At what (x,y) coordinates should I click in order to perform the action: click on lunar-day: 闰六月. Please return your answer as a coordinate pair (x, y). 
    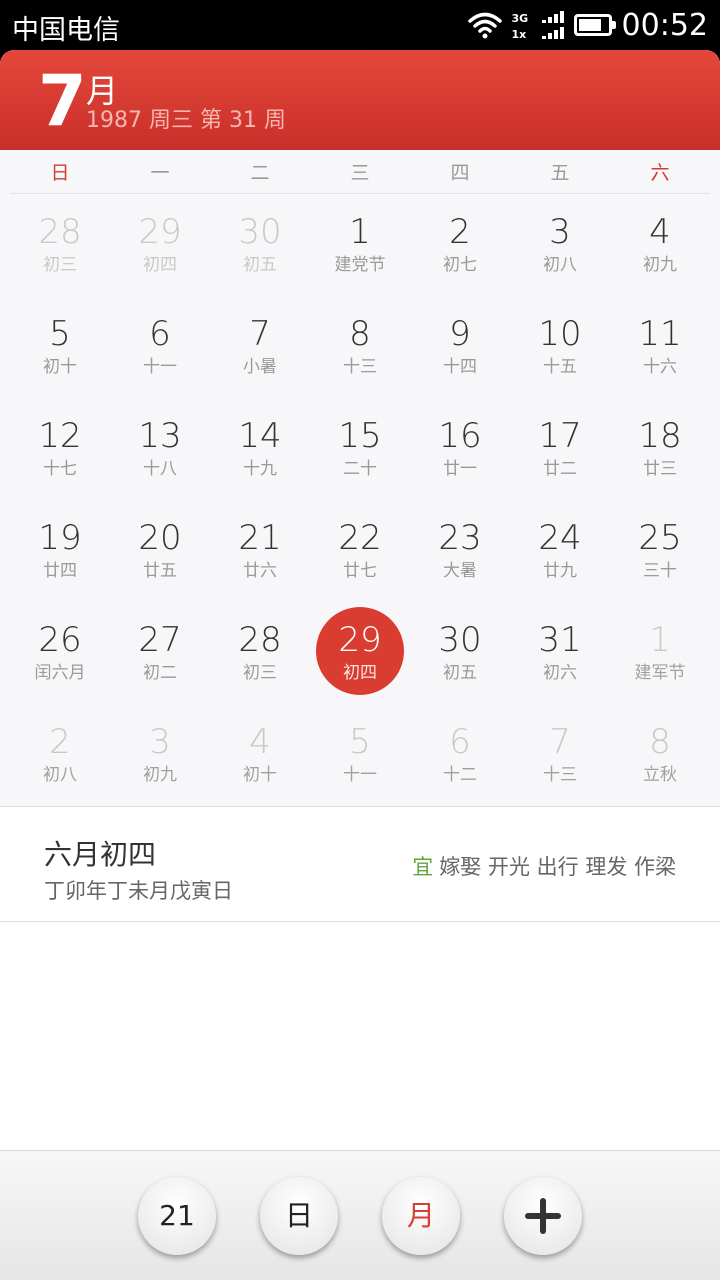
    Looking at the image, I should click on (60, 673).